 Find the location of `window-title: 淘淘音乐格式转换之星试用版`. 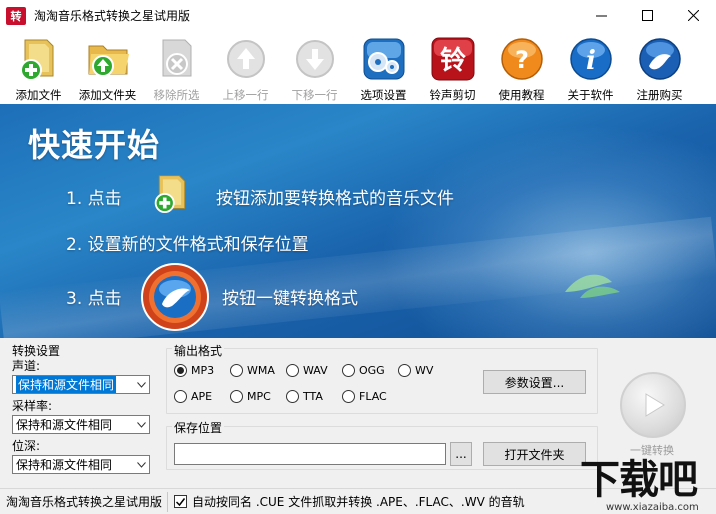

window-title: 淘淘音乐格式转换之星试用版 is located at coordinates (112, 16).